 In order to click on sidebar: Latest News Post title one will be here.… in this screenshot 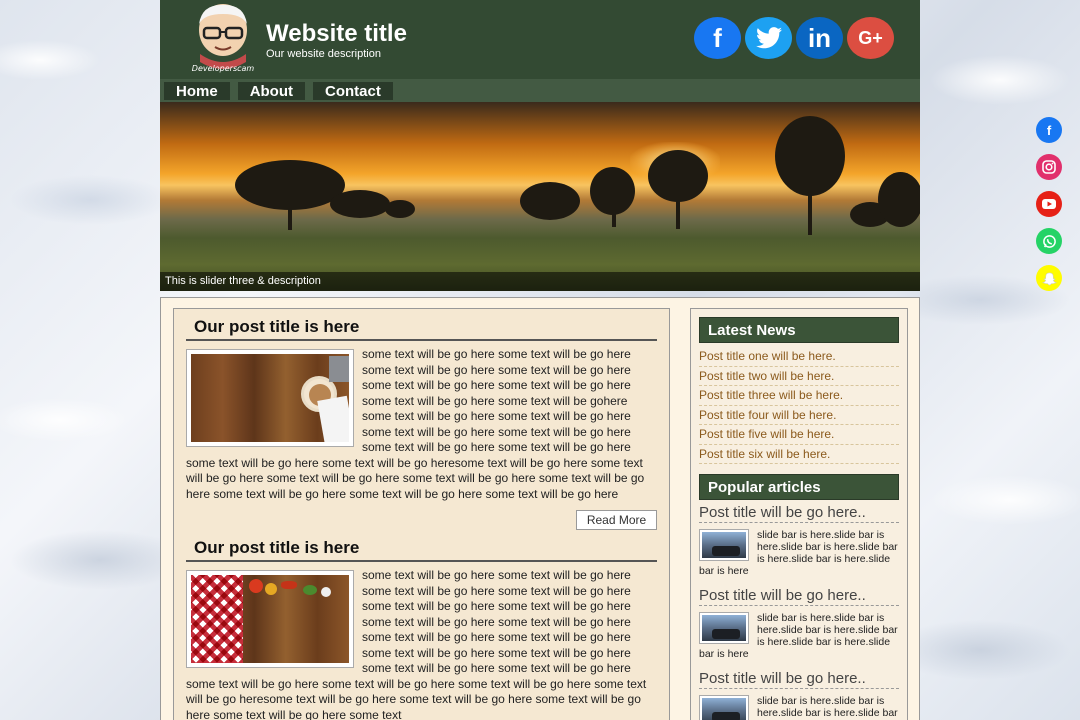, I will do `click(799, 514)`.